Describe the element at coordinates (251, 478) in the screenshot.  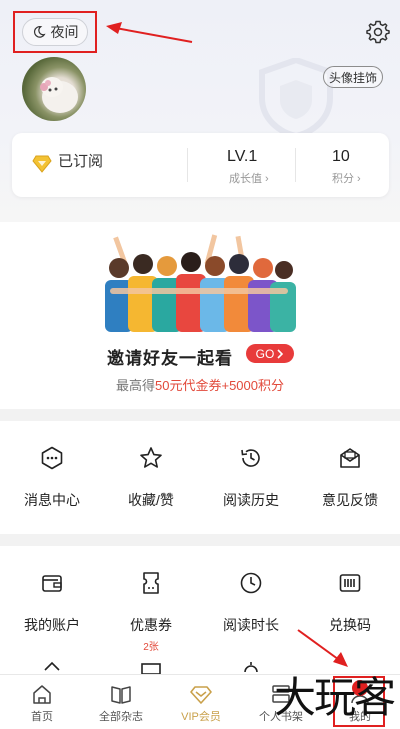
I see `grid-item-history: 阅读历史` at that location.